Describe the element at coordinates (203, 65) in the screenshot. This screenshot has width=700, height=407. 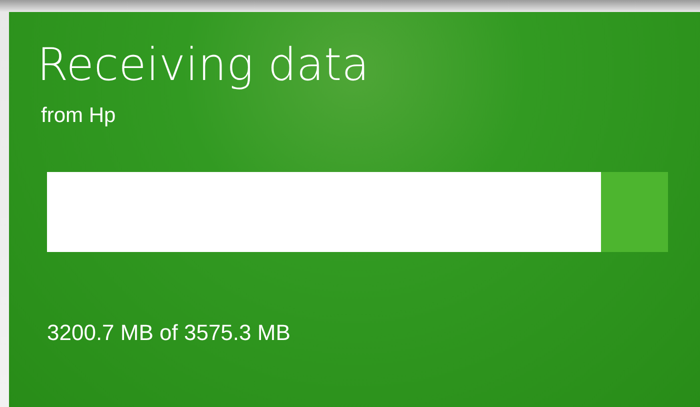
I see `panel-title: Receiving data` at that location.